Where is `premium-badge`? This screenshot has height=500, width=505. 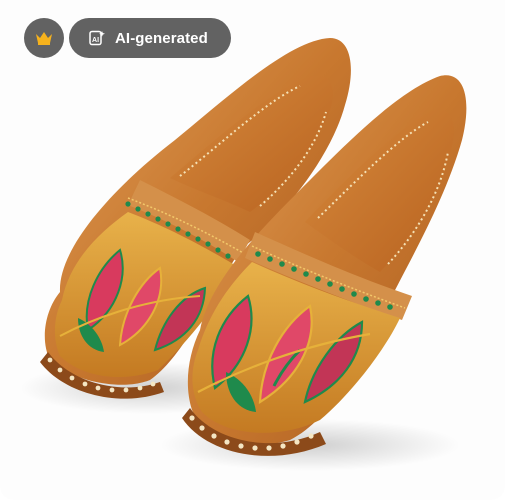
premium-badge is located at coordinates (44, 38).